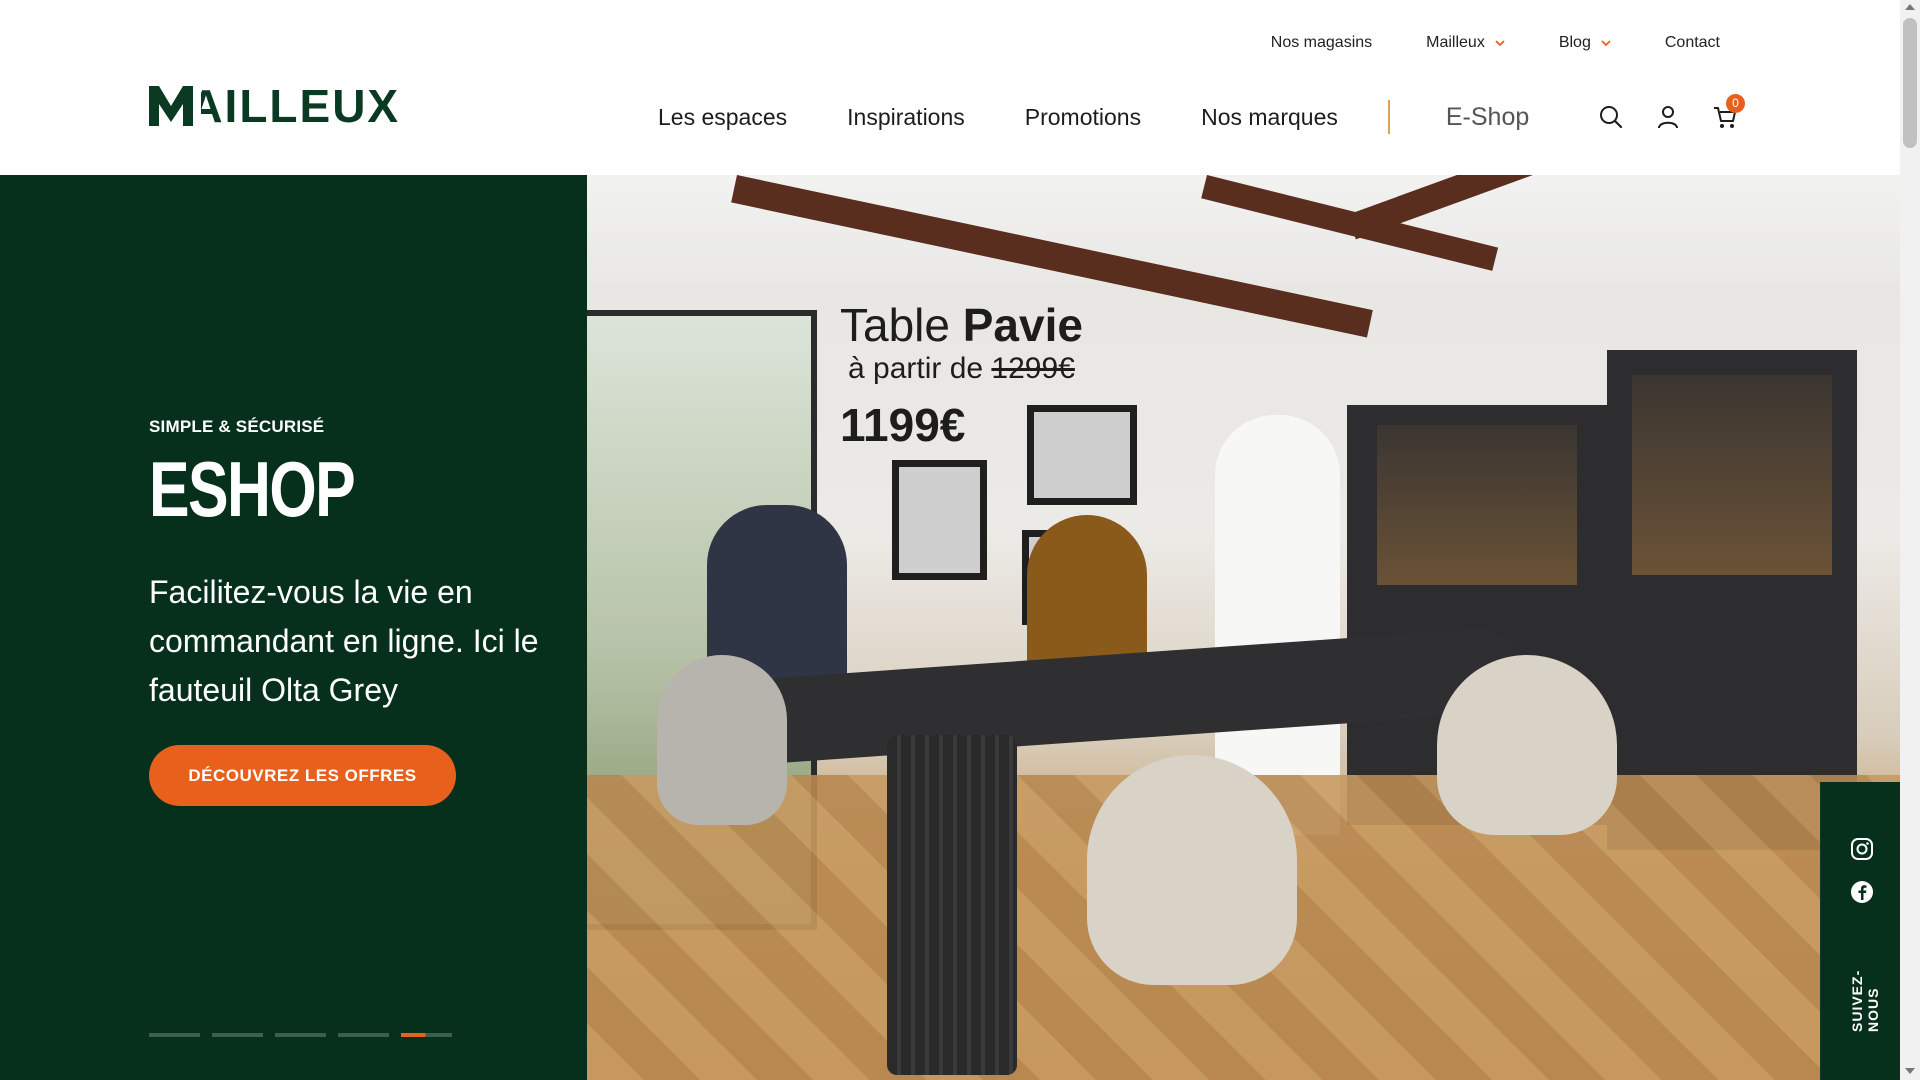 Image resolution: width=1920 pixels, height=1080 pixels. I want to click on instagram-icon, so click(1862, 849).